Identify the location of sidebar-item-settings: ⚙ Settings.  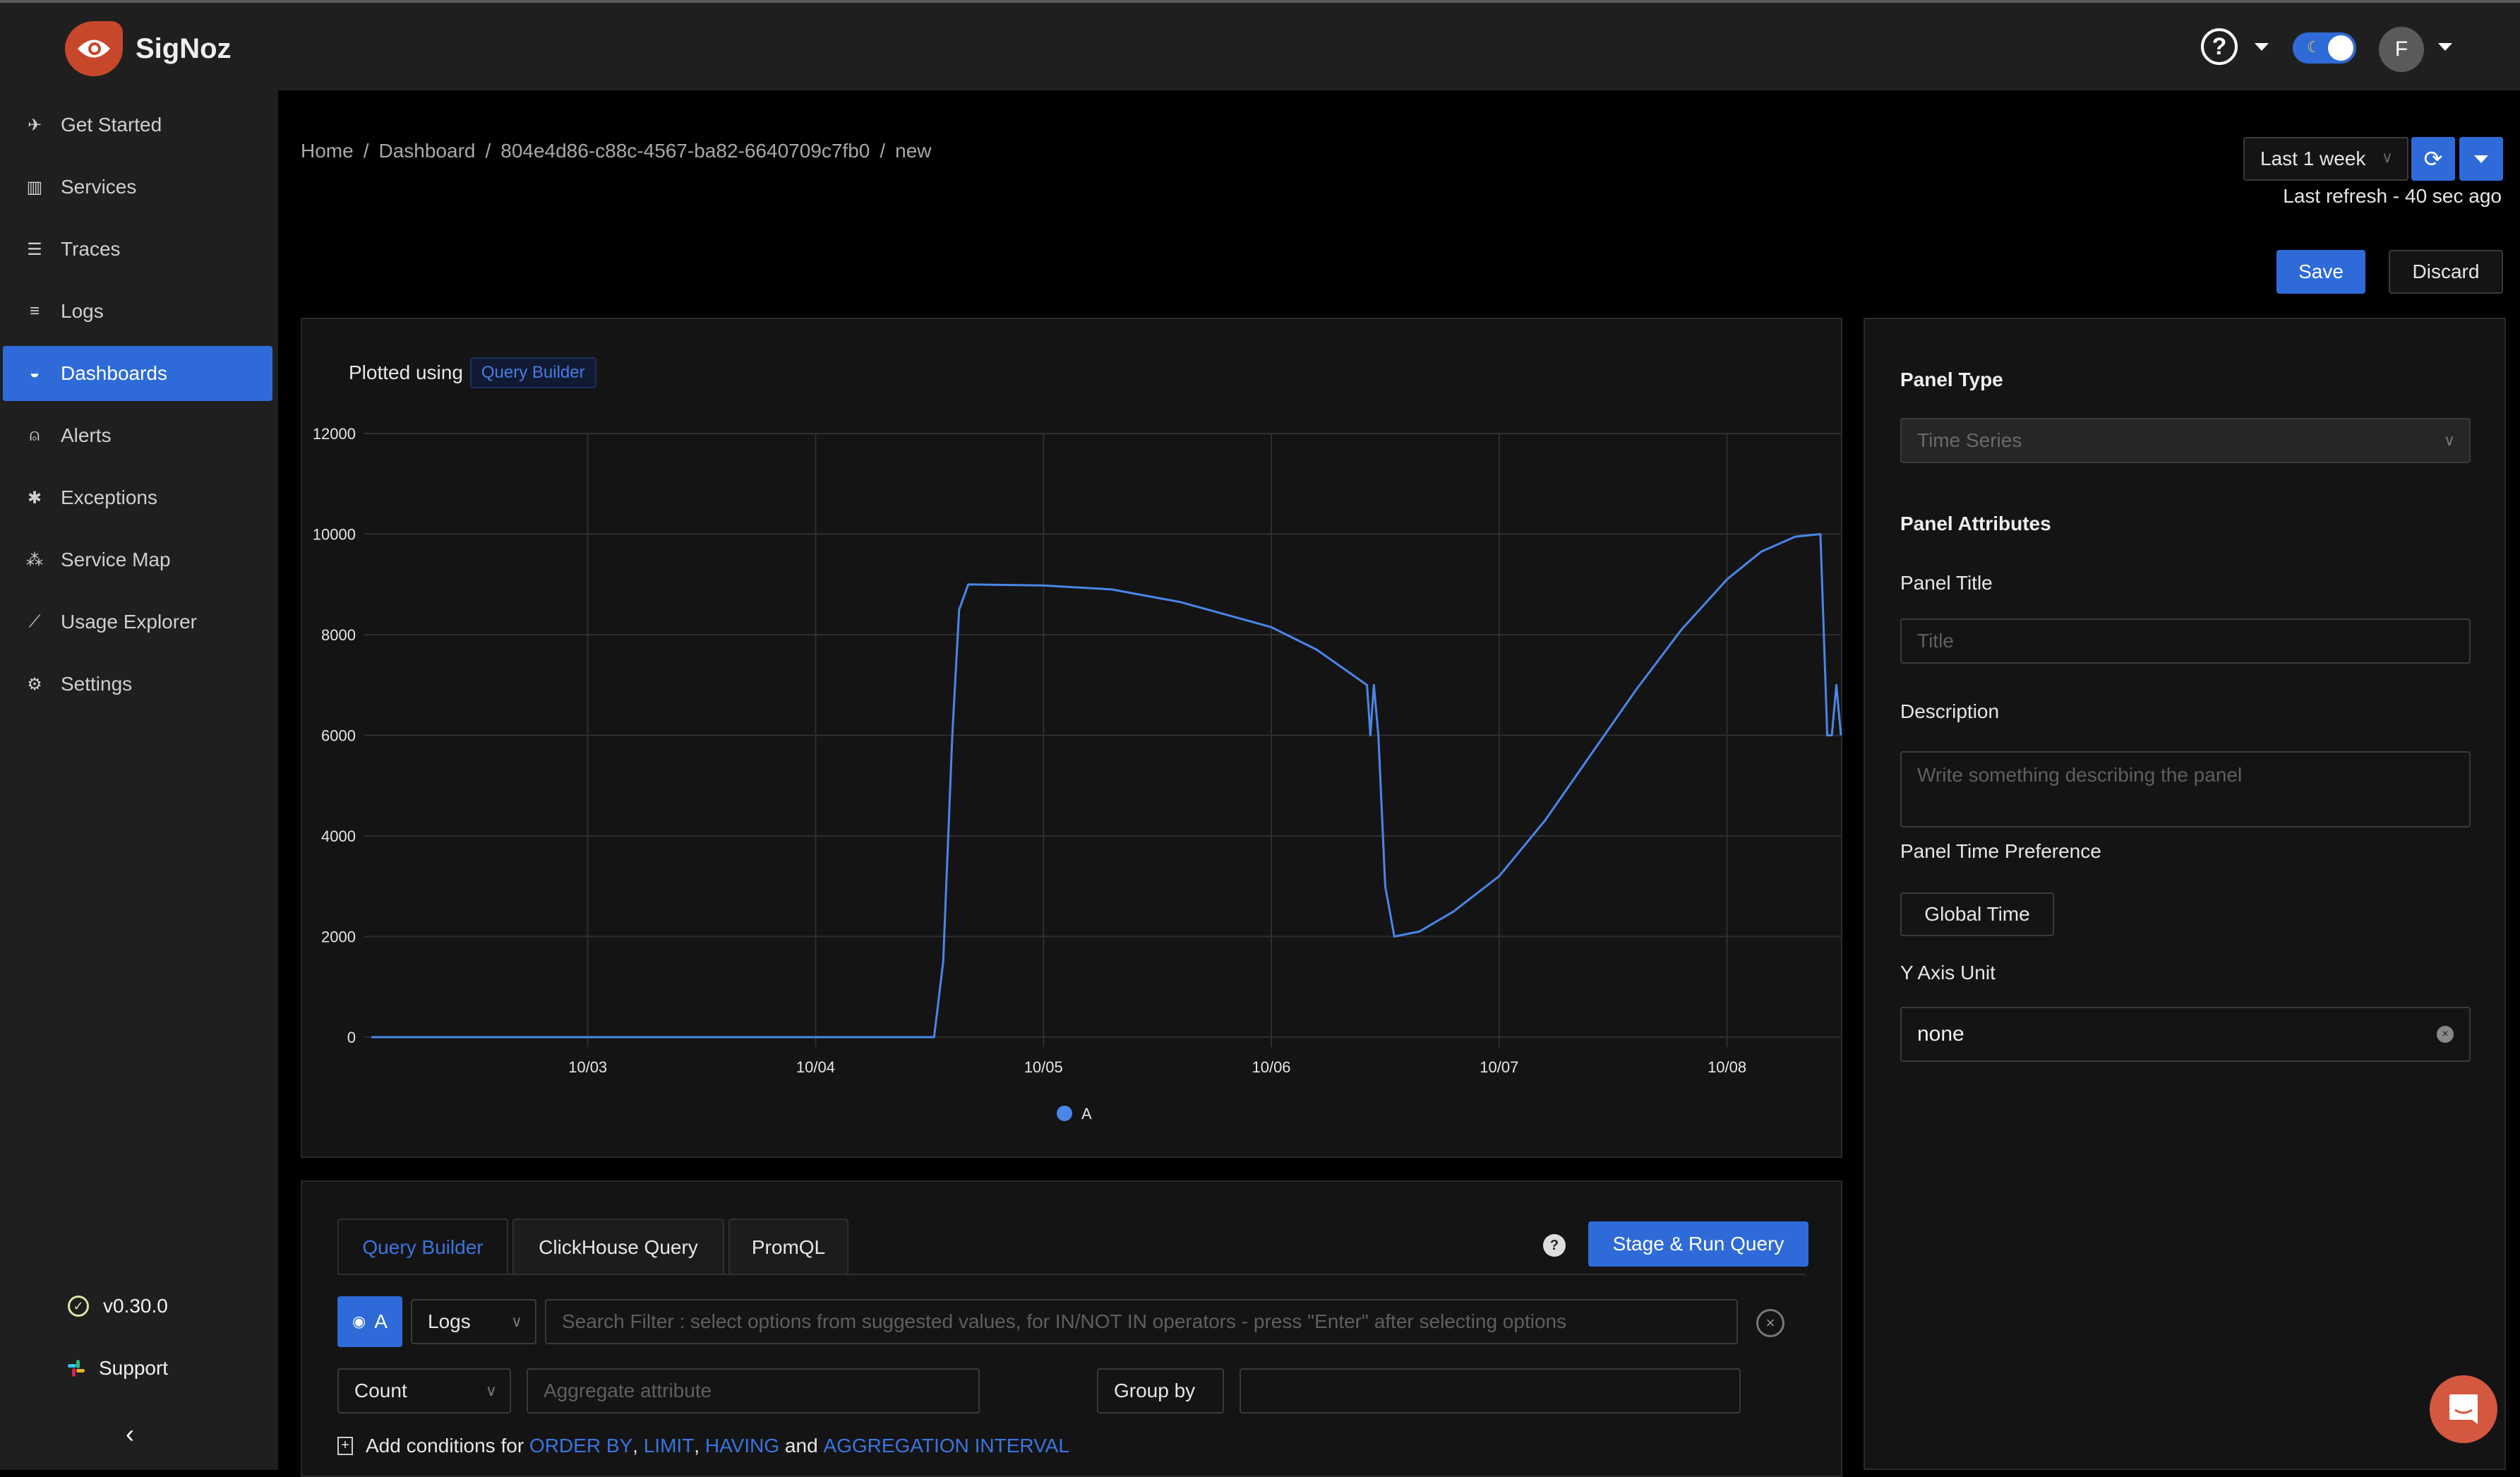
(138, 684).